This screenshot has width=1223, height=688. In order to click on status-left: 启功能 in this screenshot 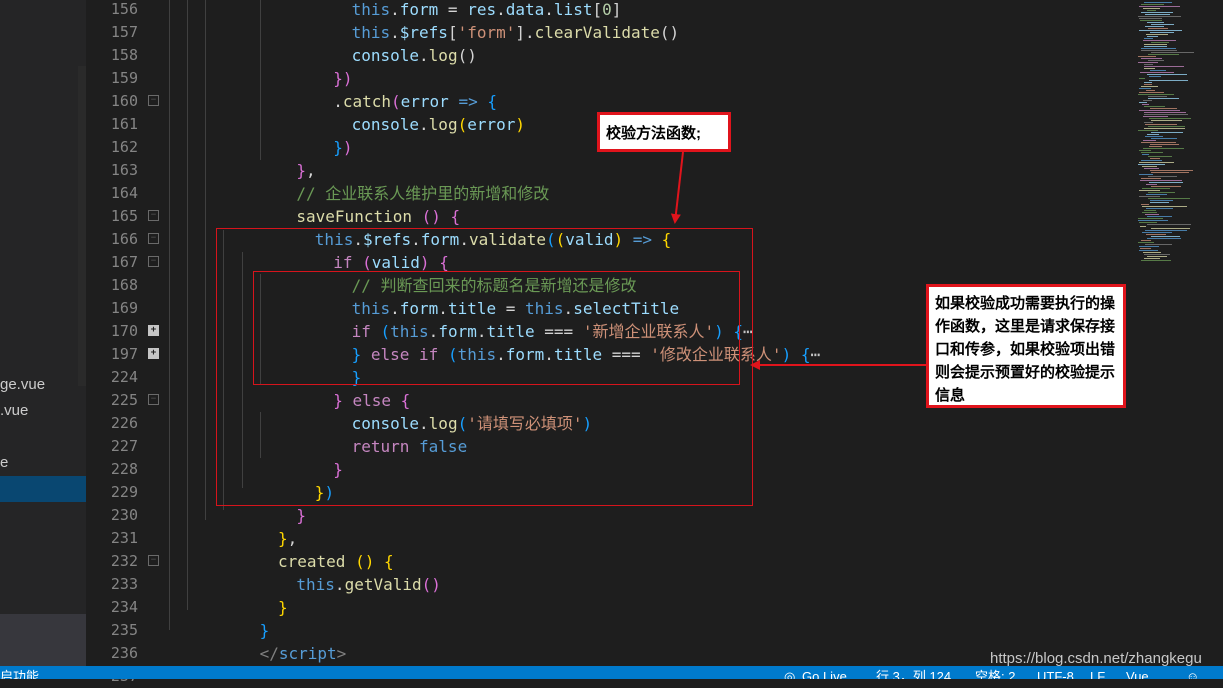, I will do `click(19, 672)`.